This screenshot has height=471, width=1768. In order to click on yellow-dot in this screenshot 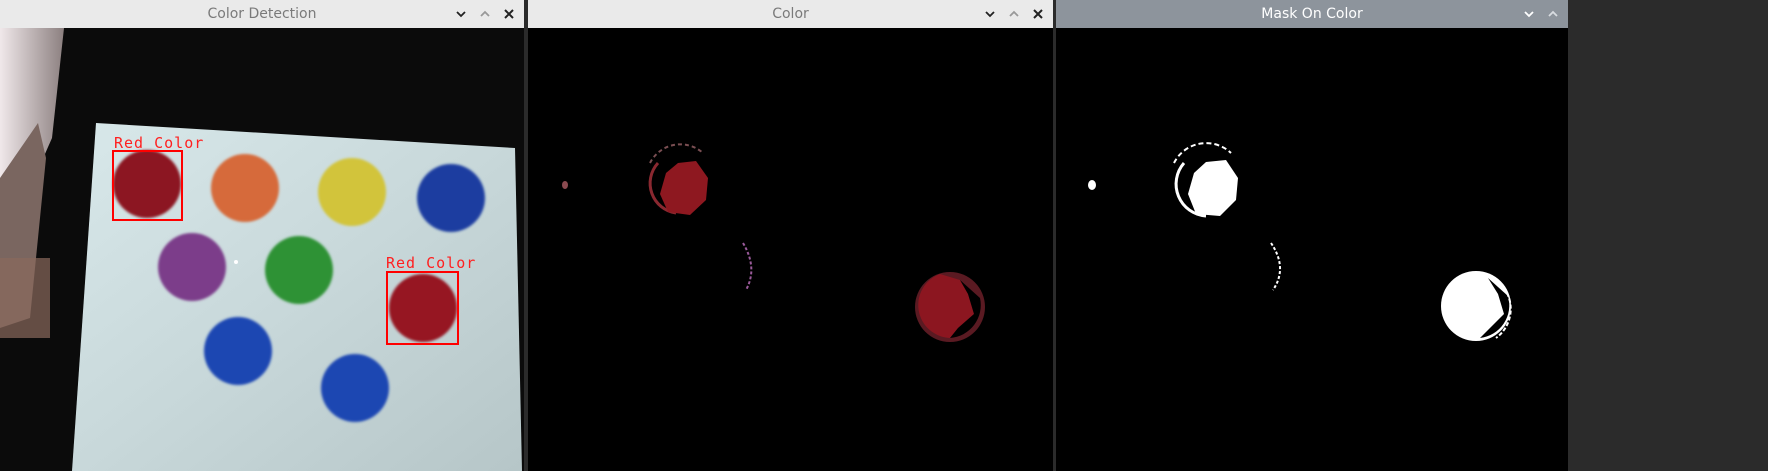, I will do `click(352, 192)`.